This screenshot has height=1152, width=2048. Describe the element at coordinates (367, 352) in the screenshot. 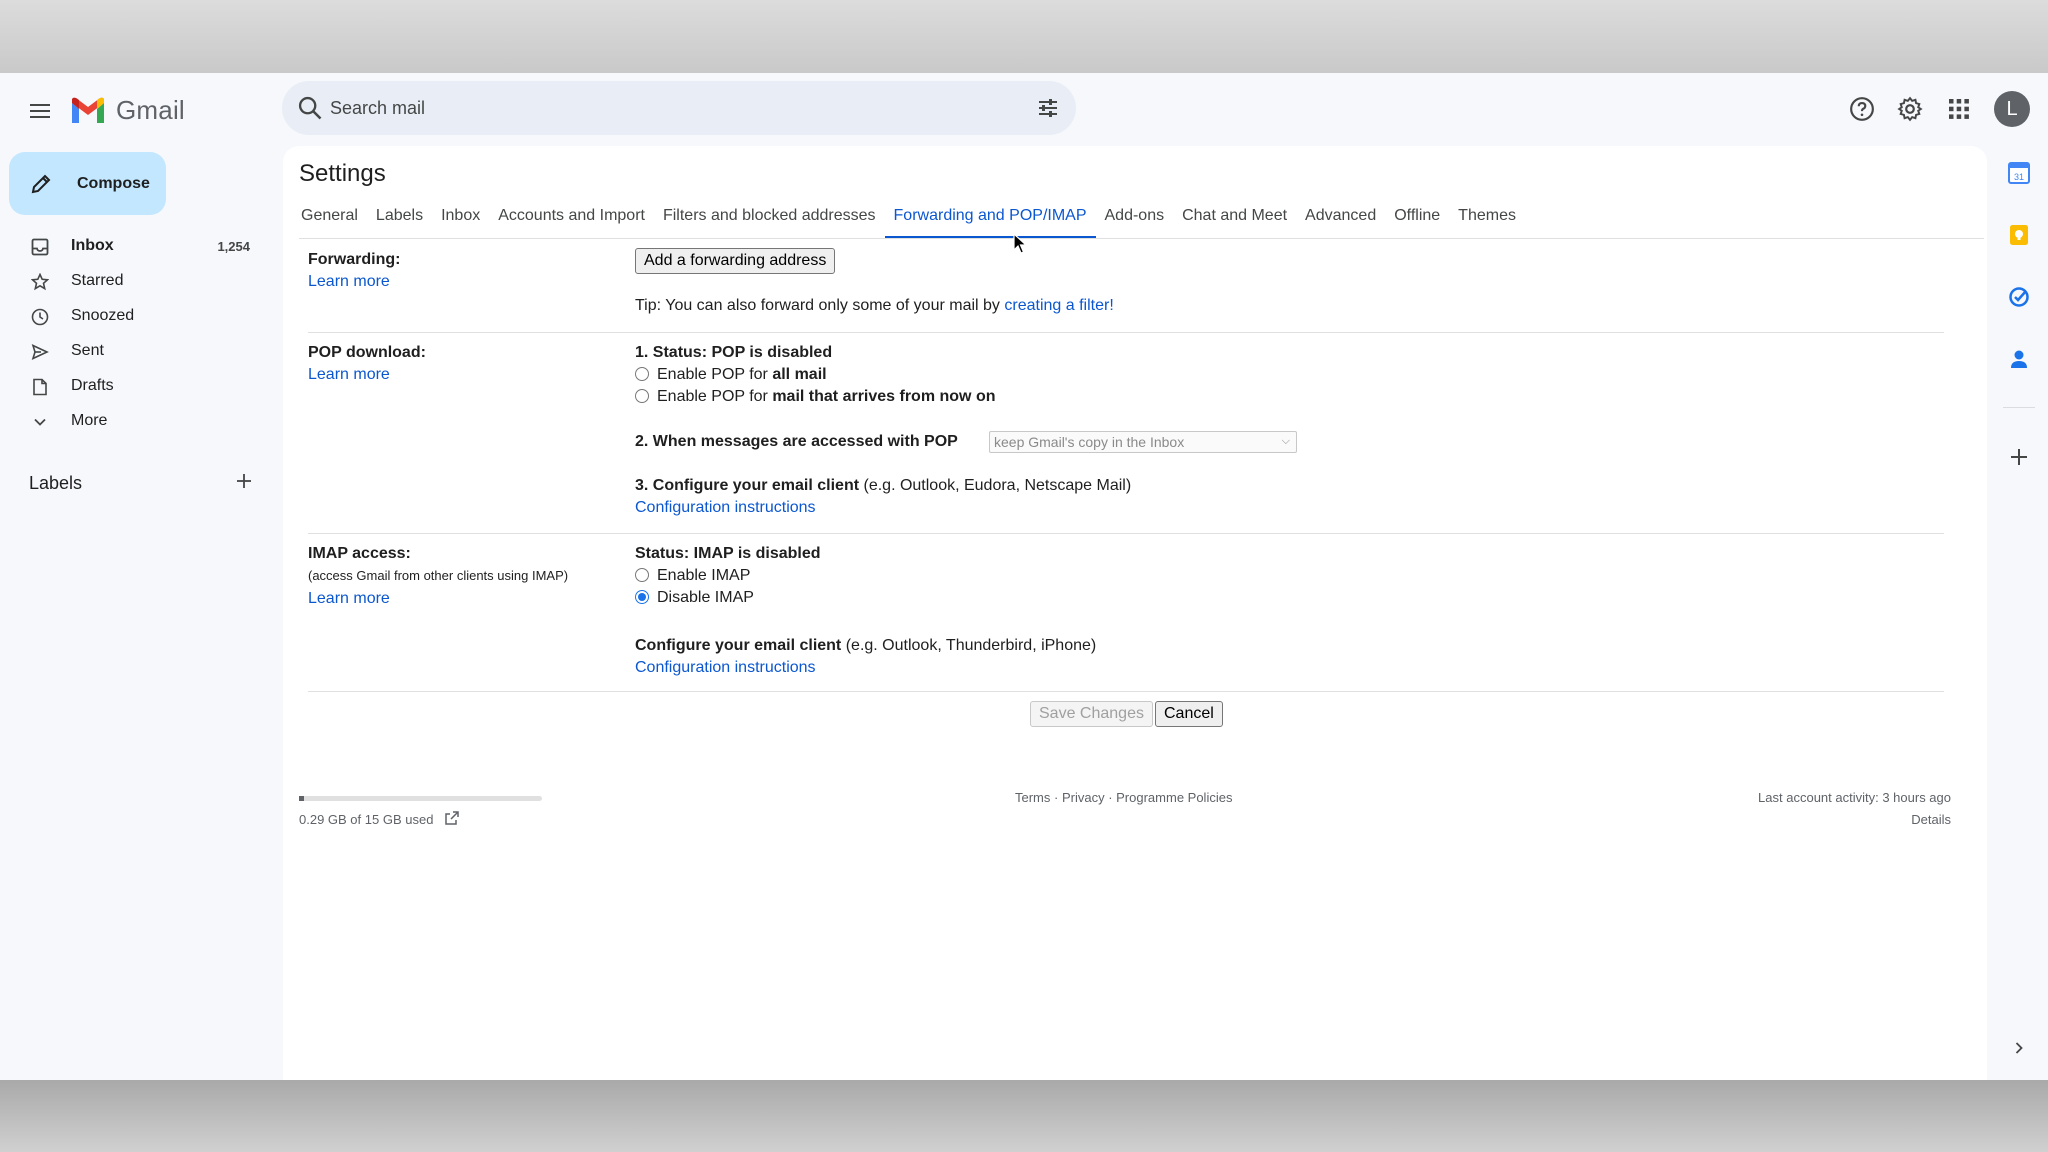

I see `pop-label: POP download:` at that location.